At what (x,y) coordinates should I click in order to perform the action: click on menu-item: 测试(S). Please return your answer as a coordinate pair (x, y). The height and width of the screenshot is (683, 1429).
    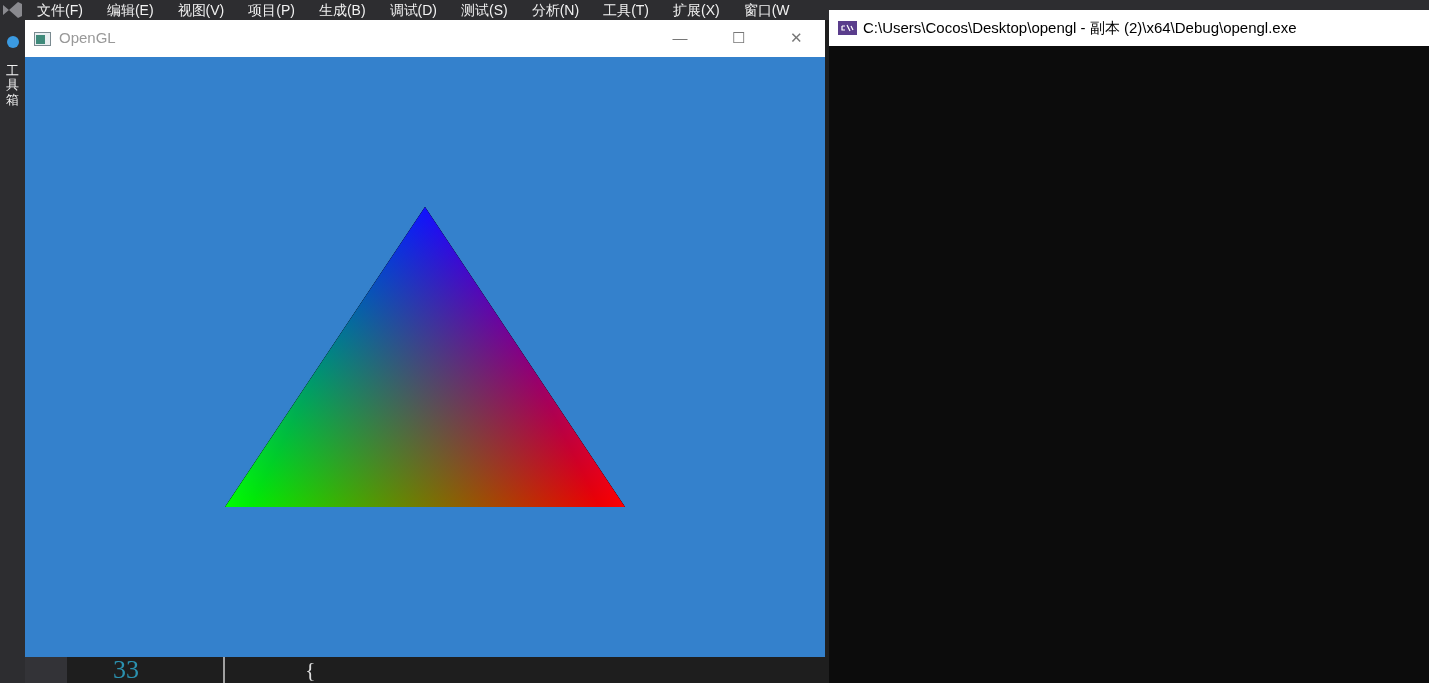
    Looking at the image, I should click on (484, 10).